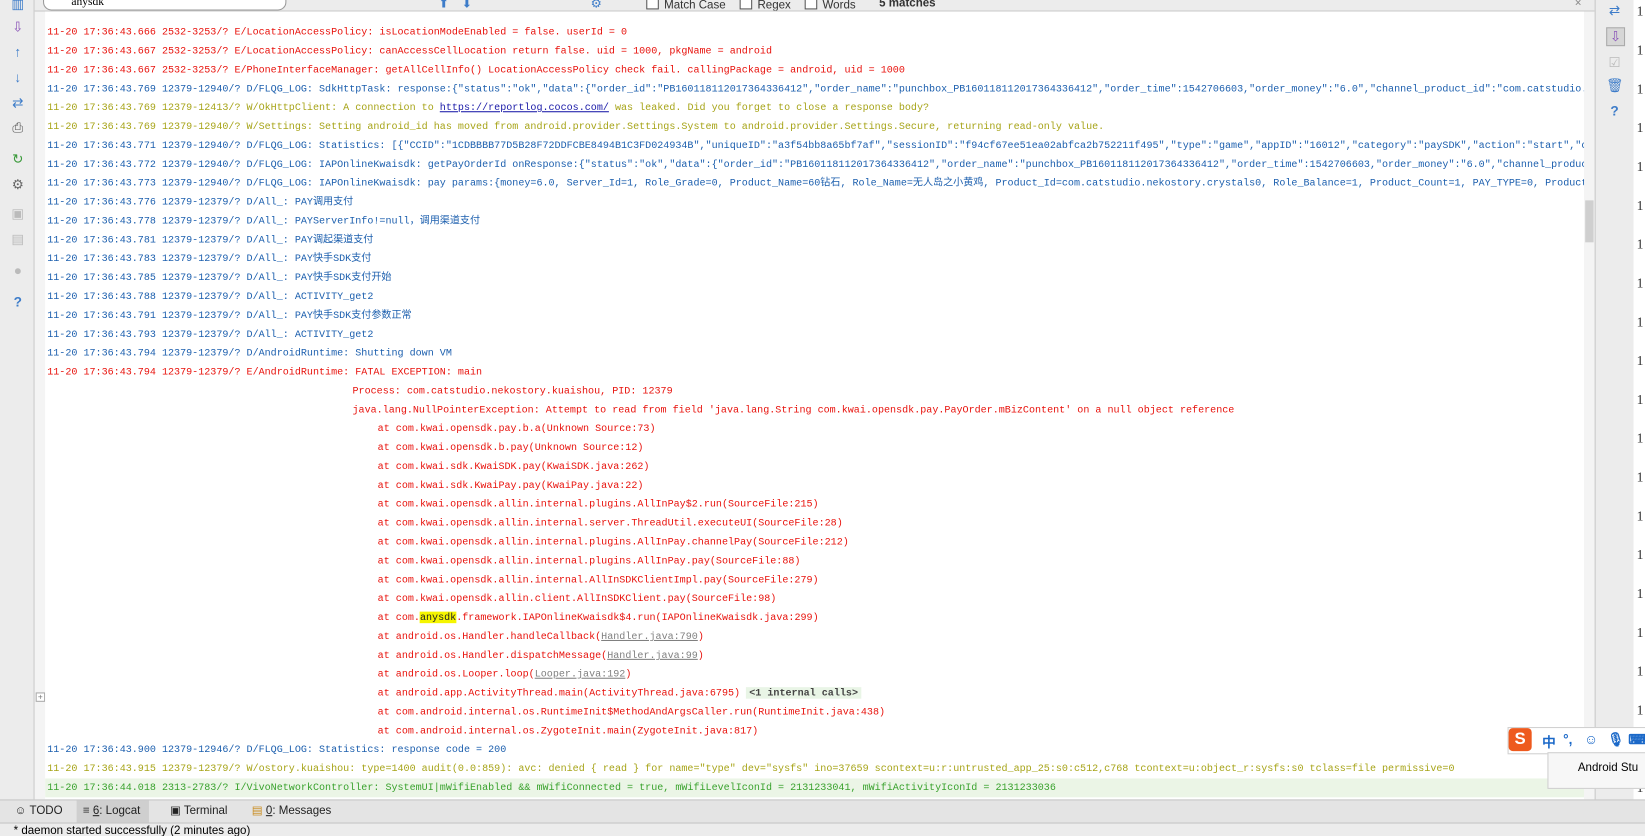  What do you see at coordinates (40, 405) in the screenshot?
I see `fold-gutter` at bounding box center [40, 405].